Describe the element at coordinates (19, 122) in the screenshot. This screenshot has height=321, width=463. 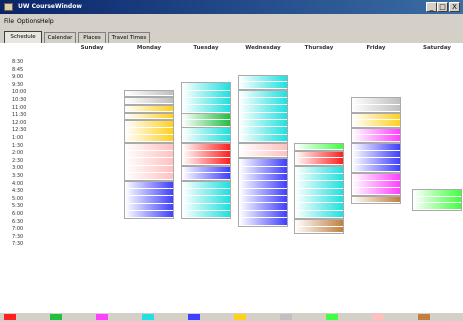
I see `time-label: 12:00` at that location.